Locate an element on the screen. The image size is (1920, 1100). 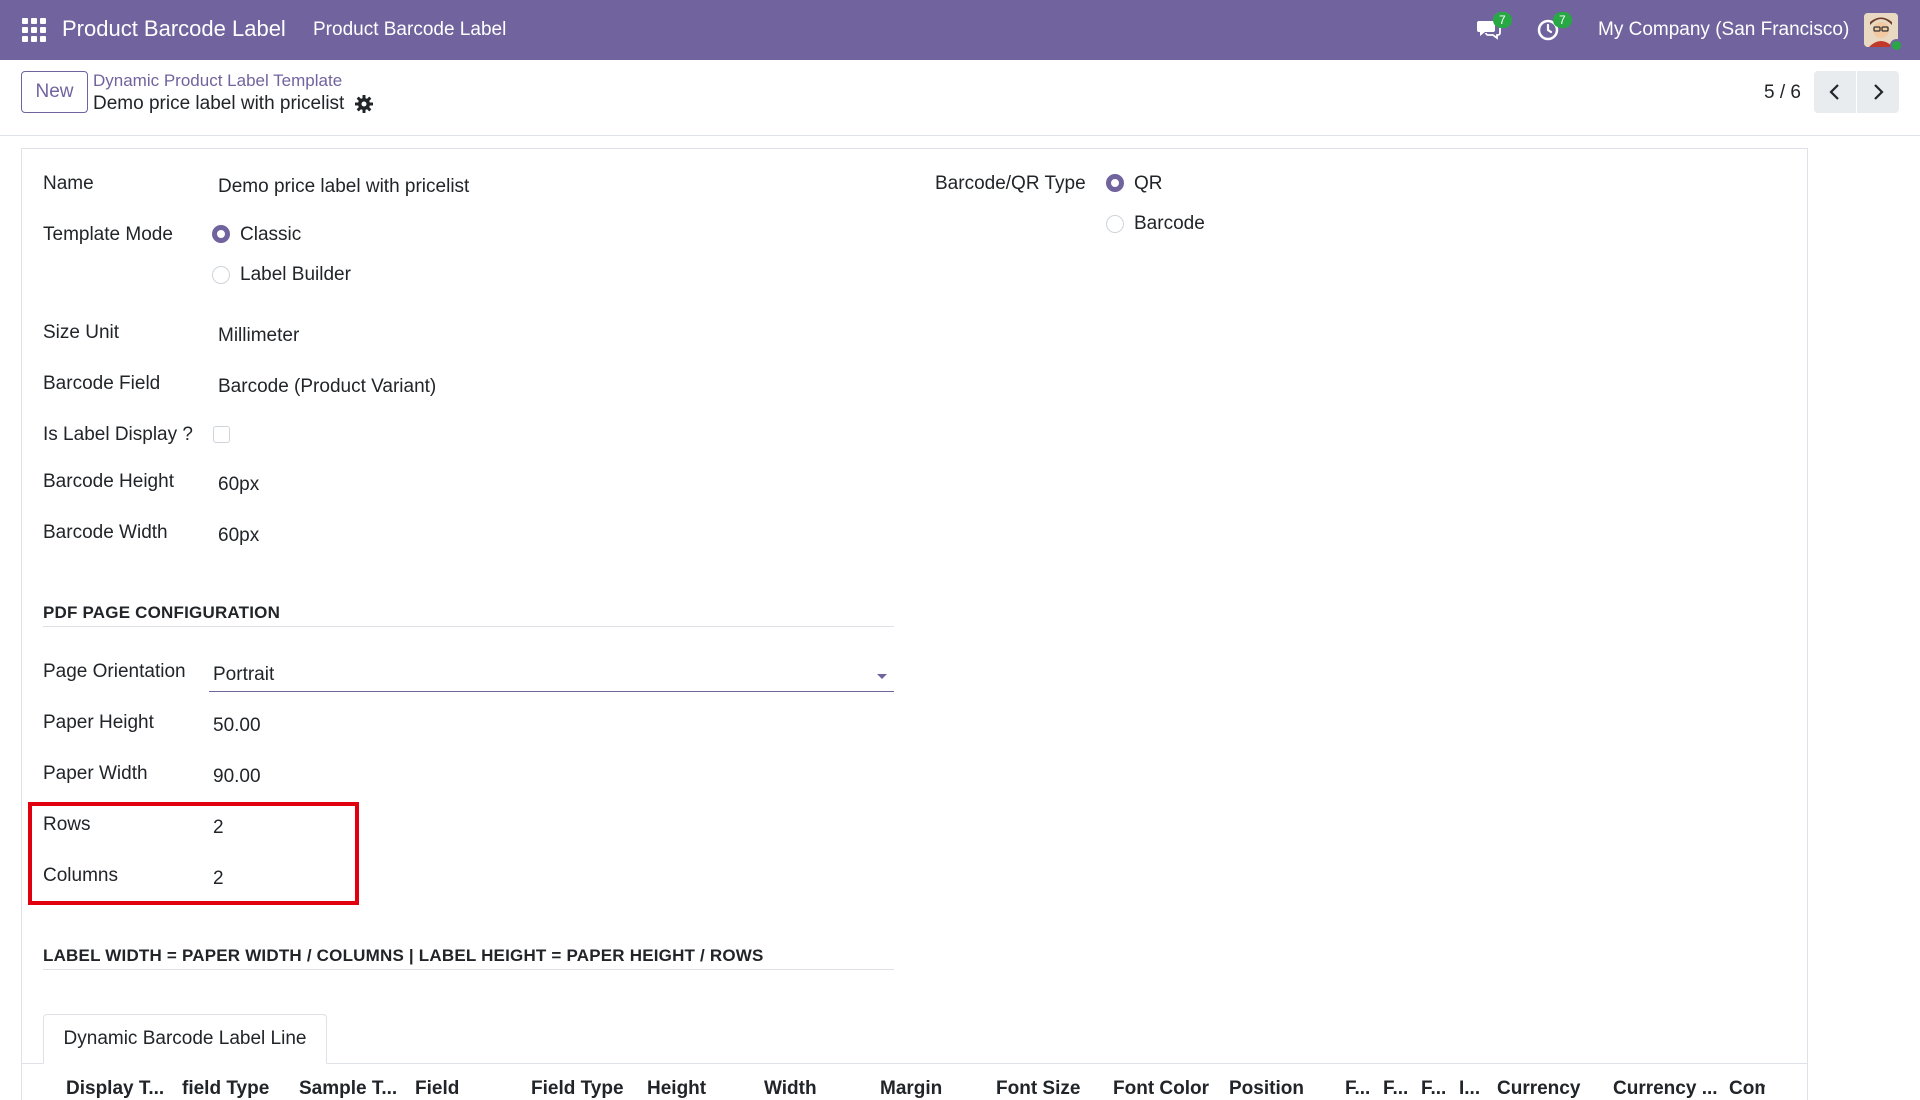
messages-button: 7 is located at coordinates (1494, 28).